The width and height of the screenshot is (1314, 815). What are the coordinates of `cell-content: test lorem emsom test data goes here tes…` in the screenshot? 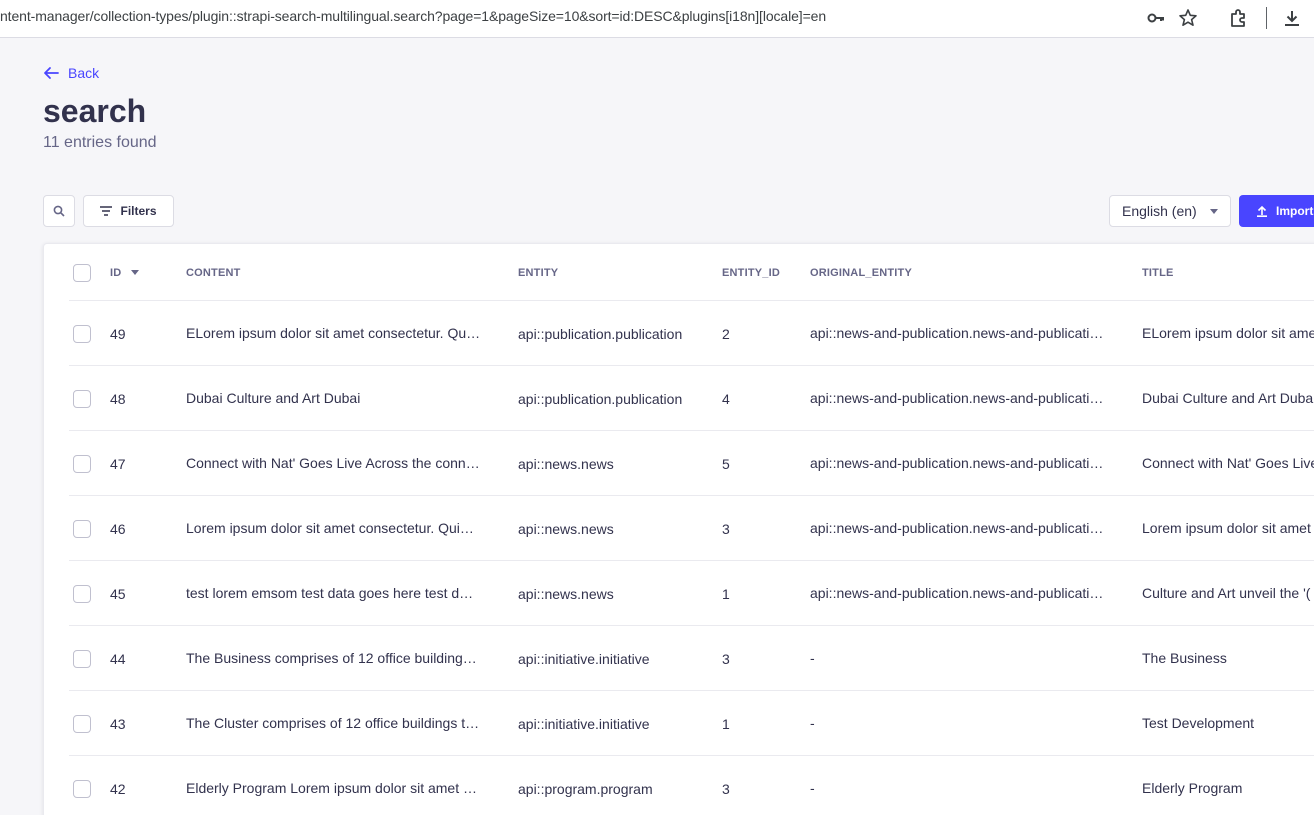 It's located at (330, 593).